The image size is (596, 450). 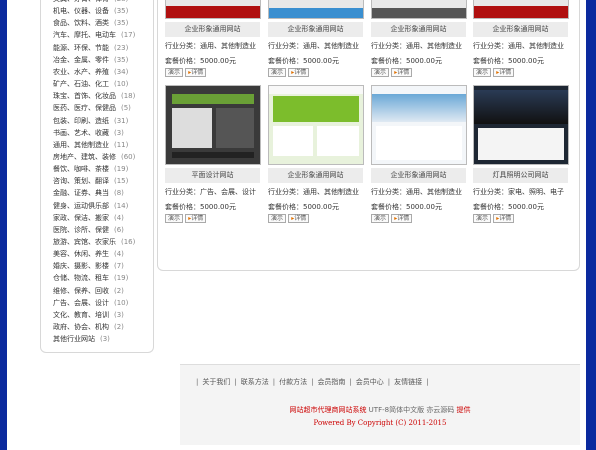 I want to click on category-name: 咨询、策划、翻译, so click(x=81, y=181).